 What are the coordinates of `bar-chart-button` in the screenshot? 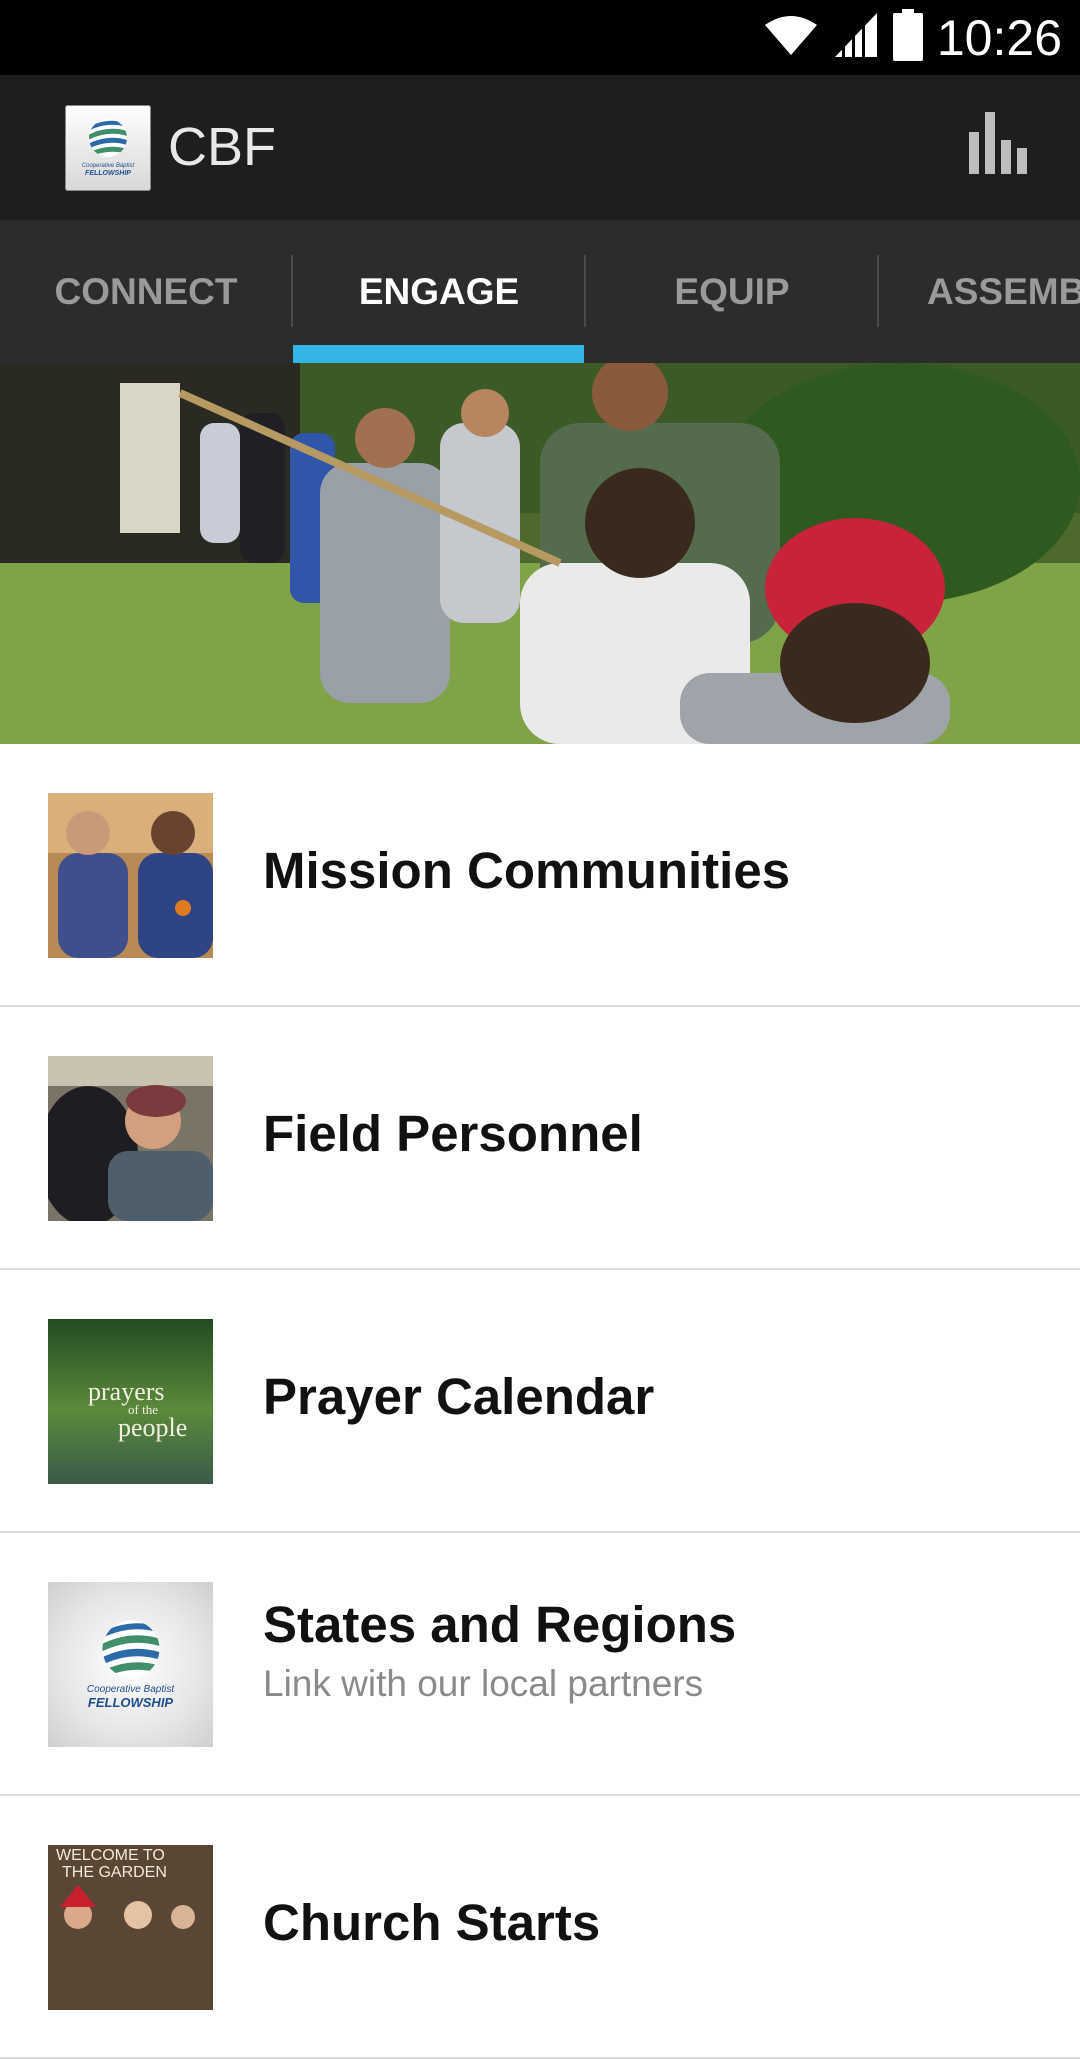 It's located at (998, 145).